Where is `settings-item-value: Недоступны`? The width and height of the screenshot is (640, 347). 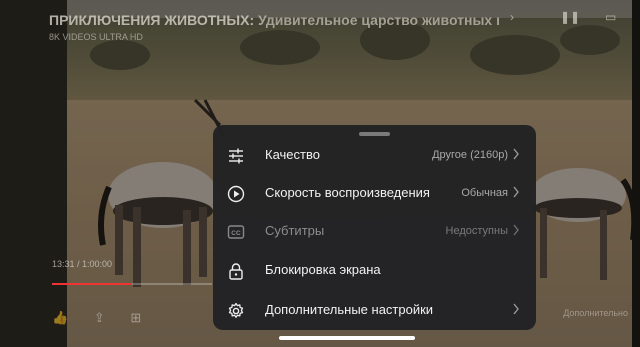
settings-item-value: Недоступны is located at coordinates (476, 231).